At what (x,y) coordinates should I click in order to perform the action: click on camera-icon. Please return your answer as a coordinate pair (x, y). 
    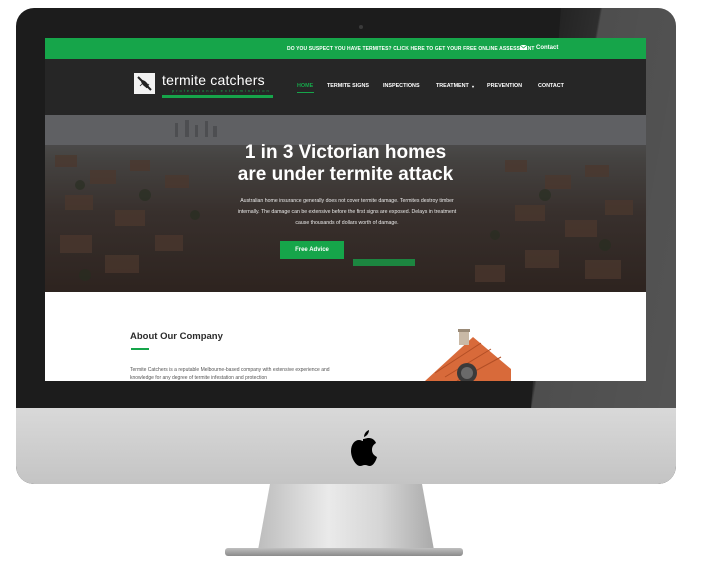
    Looking at the image, I should click on (361, 27).